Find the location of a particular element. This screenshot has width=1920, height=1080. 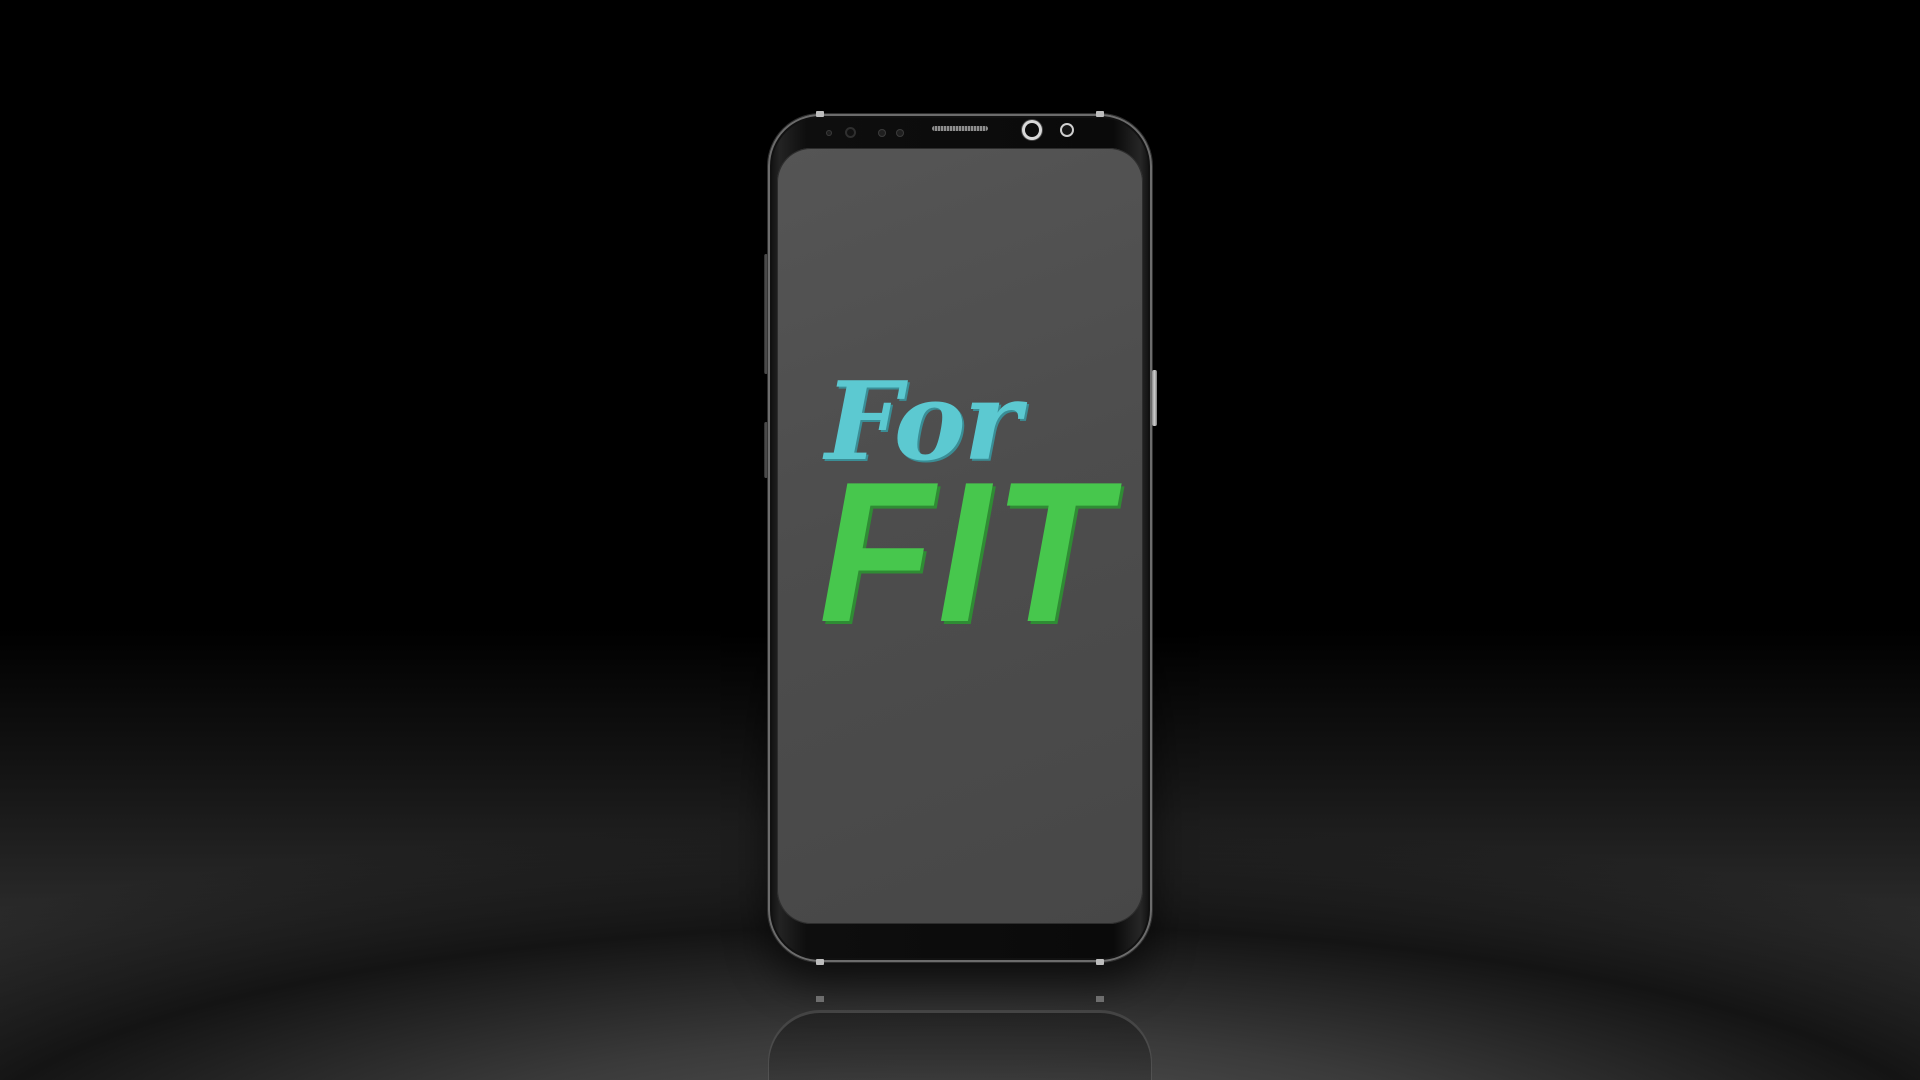

app-logo: For FIT is located at coordinates (960, 508).